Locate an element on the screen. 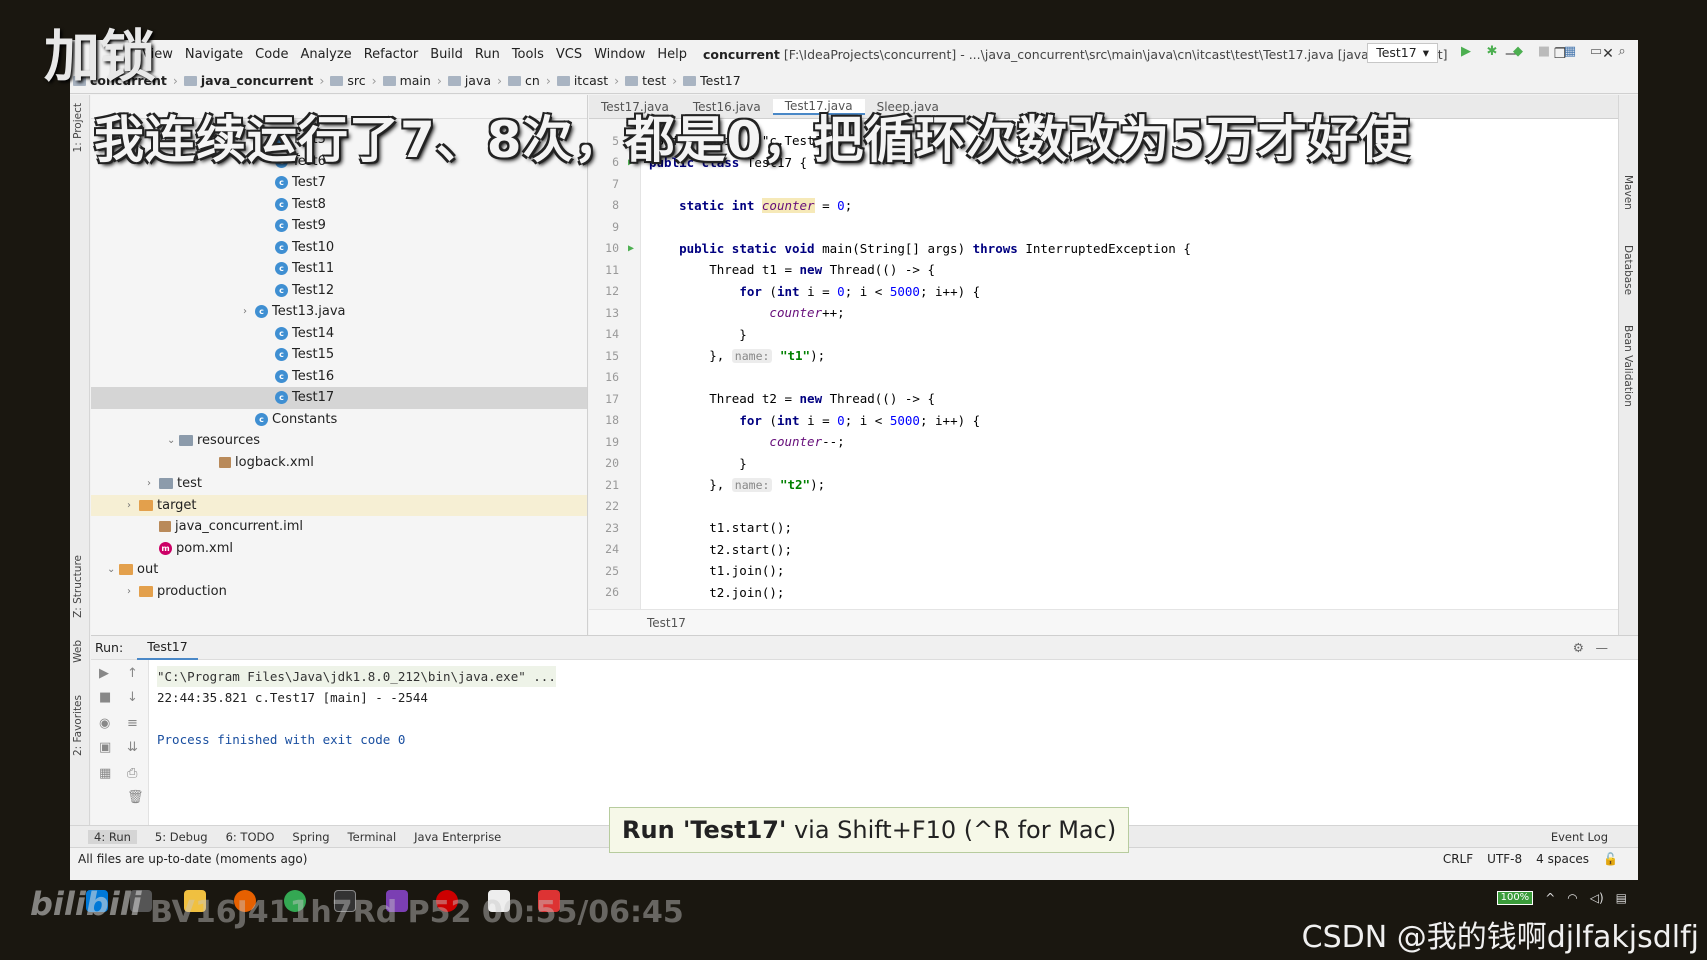 This screenshot has height=960, width=1707. breadcrumb-item: java › is located at coordinates (475, 80).